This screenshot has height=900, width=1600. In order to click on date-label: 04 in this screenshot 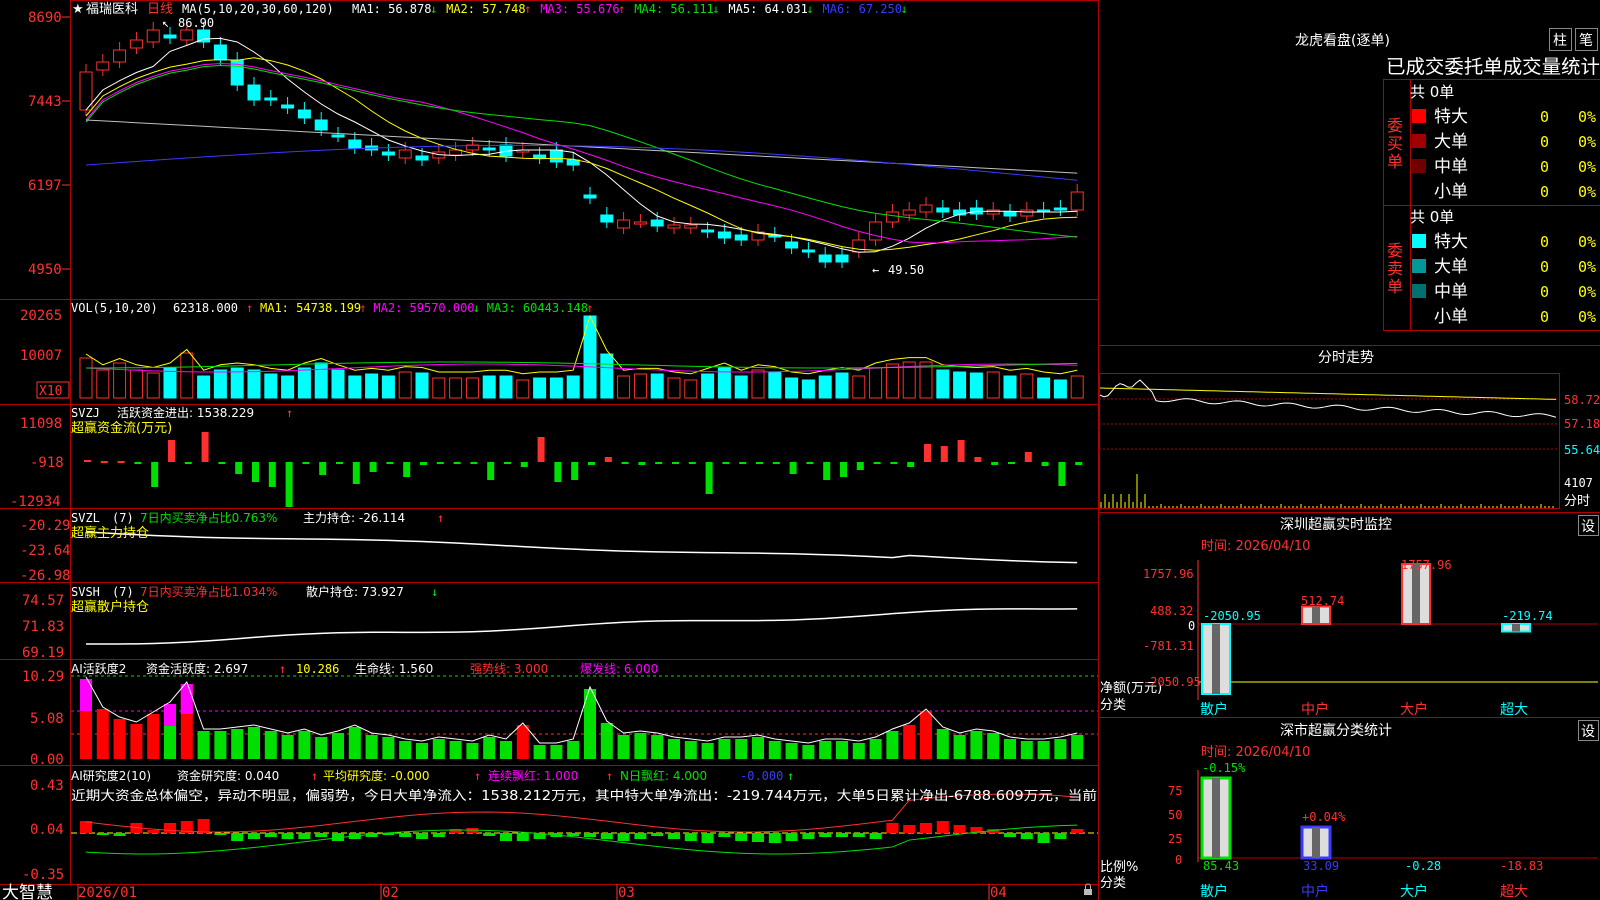, I will do `click(998, 892)`.